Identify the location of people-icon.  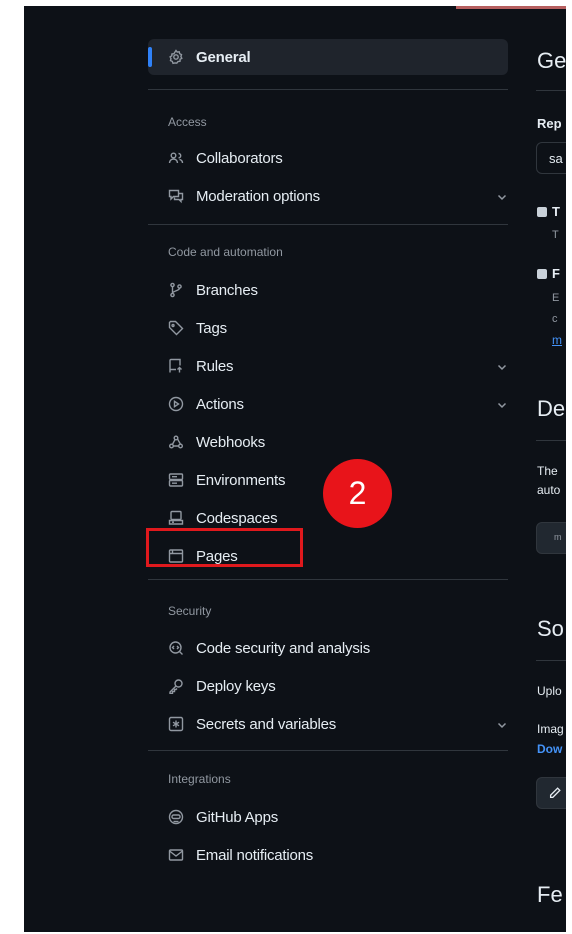
(176, 158).